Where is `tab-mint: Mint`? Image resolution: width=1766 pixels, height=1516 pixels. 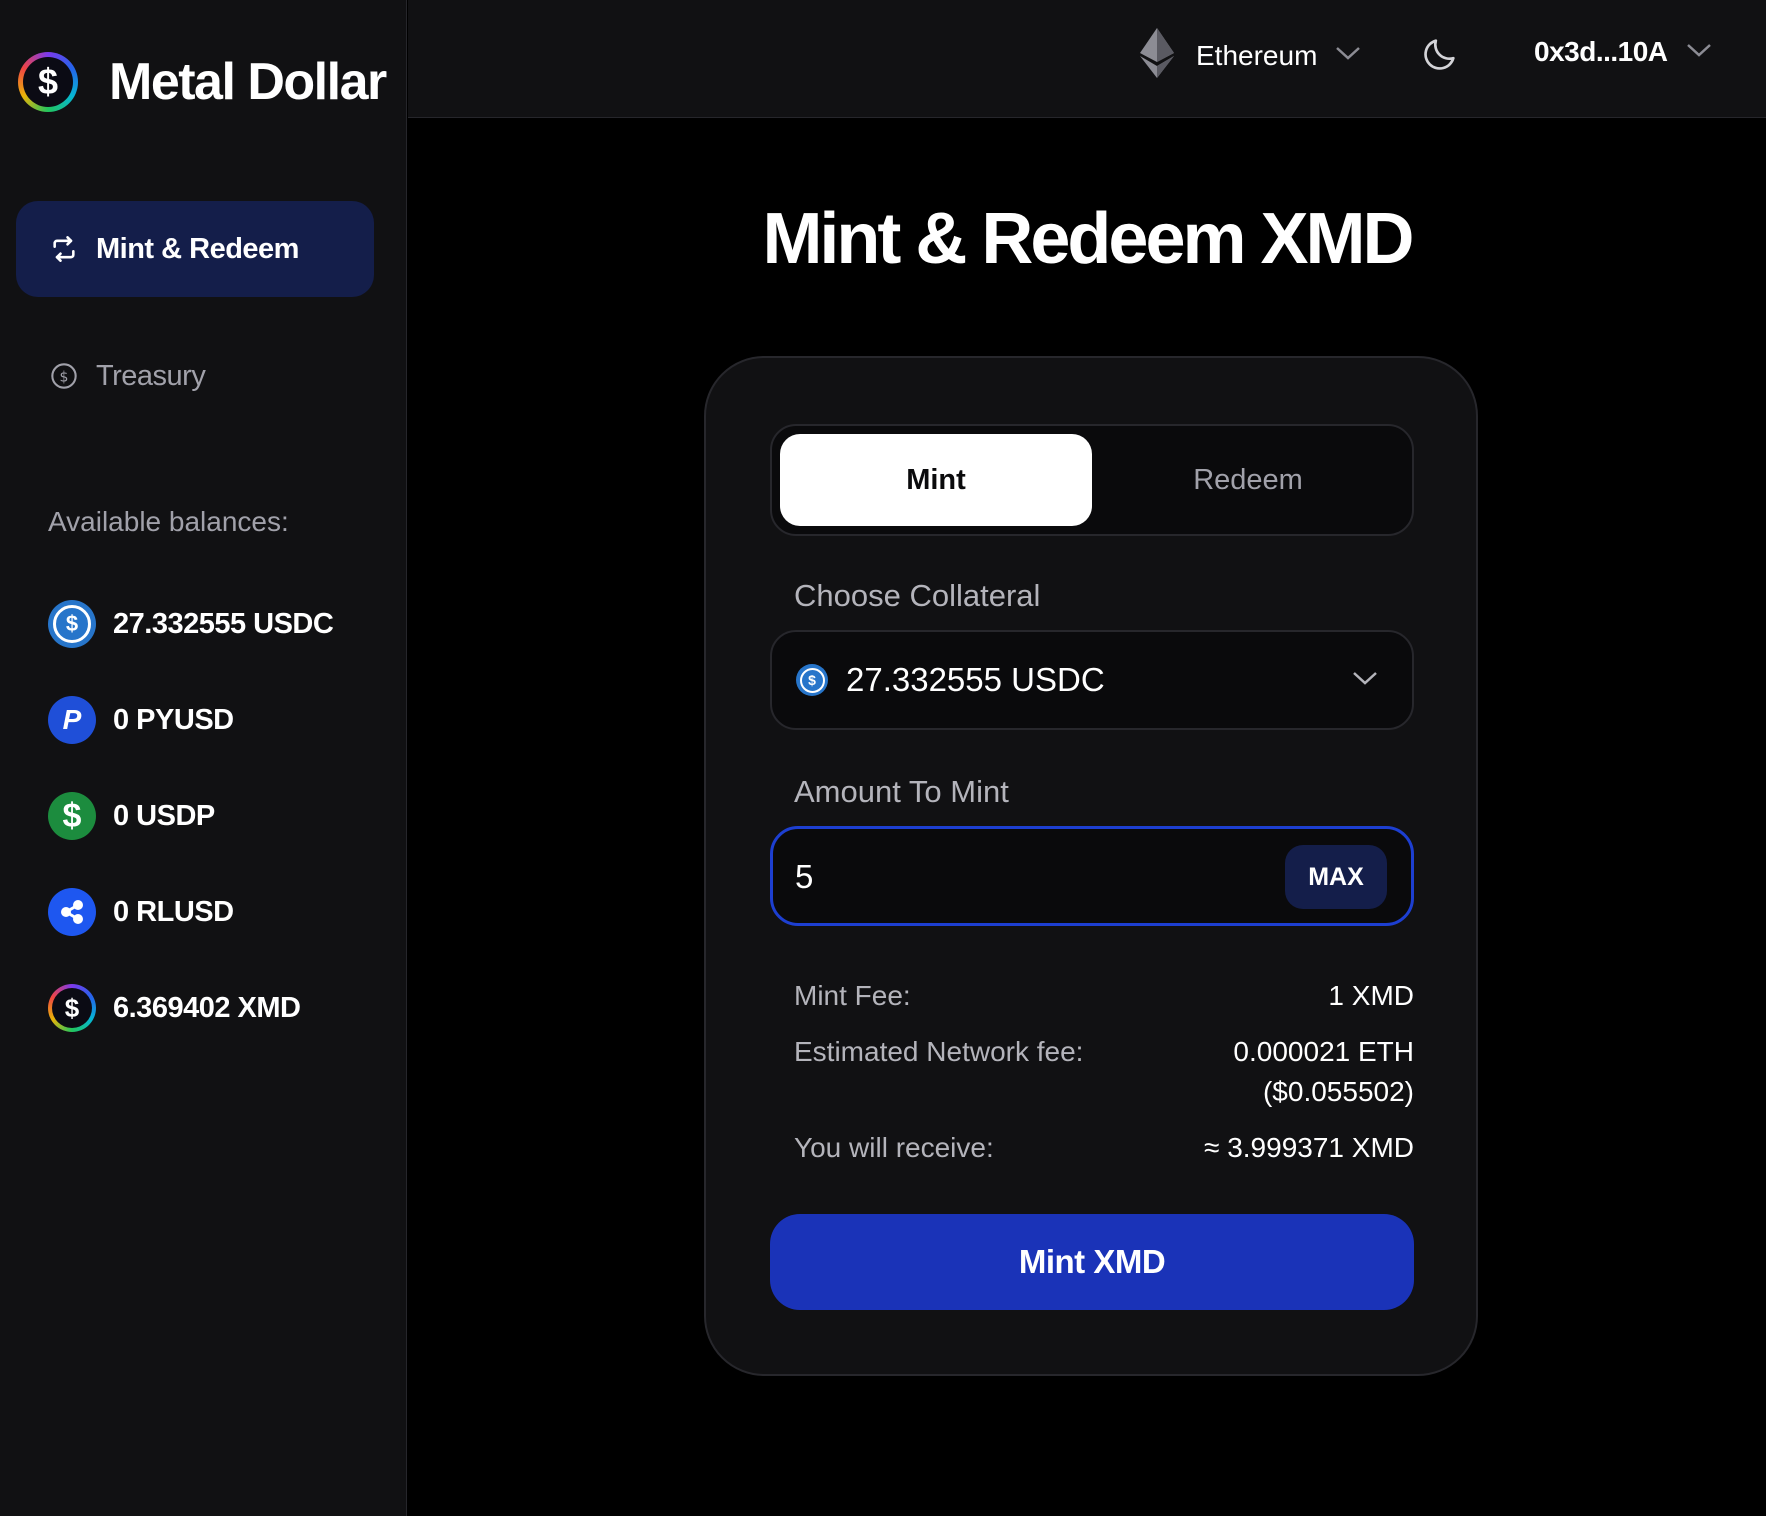
tab-mint: Mint is located at coordinates (936, 480).